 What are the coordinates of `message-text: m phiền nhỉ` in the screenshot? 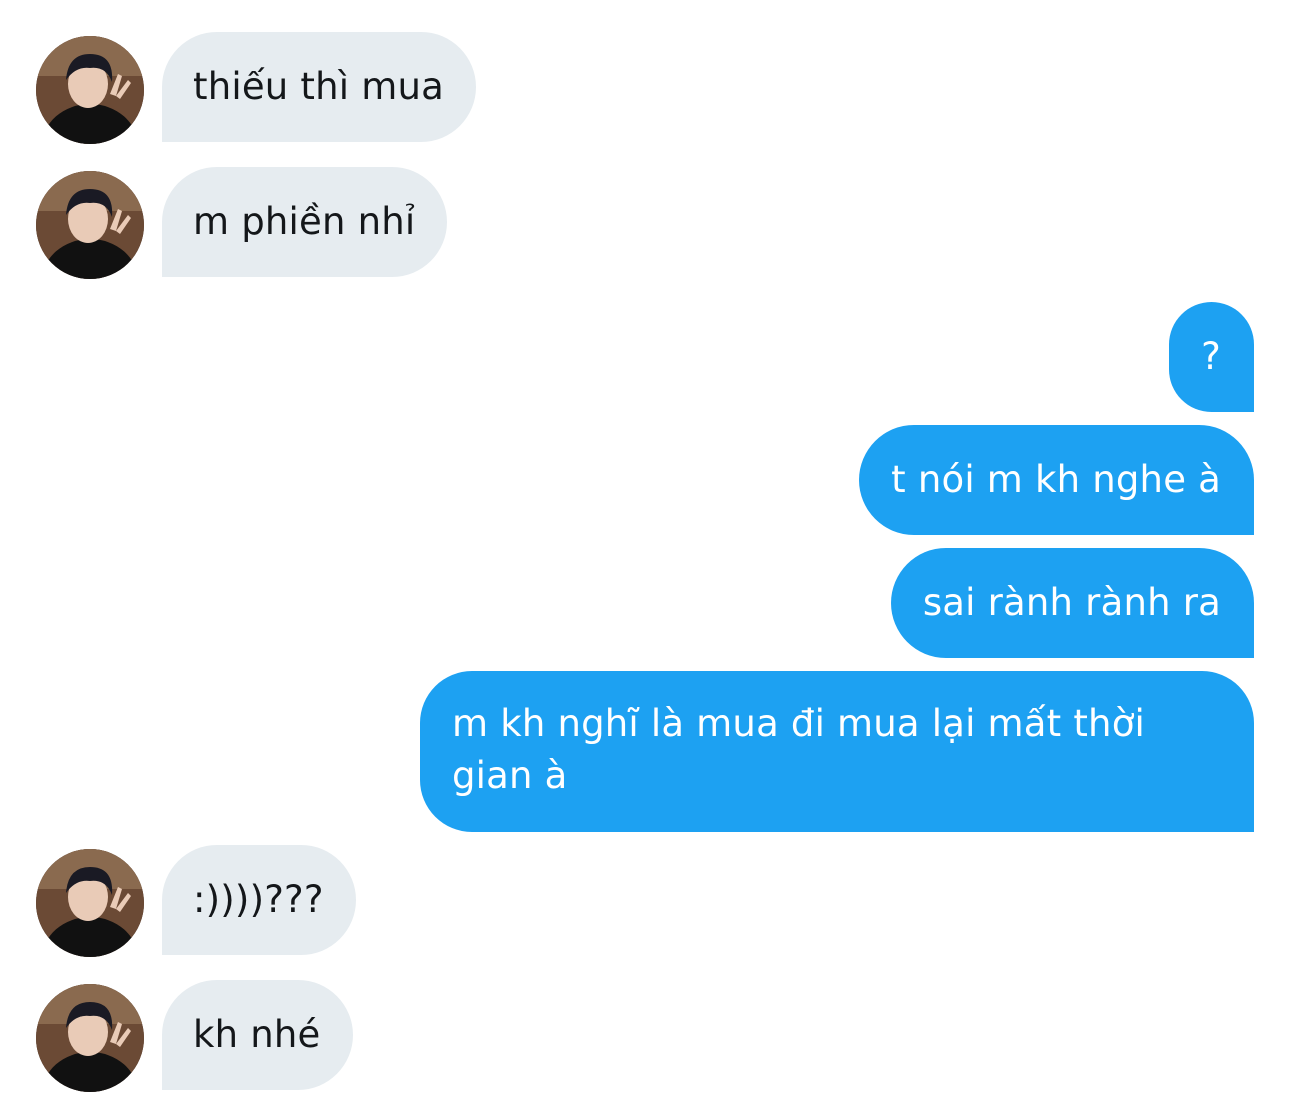 It's located at (304, 221).